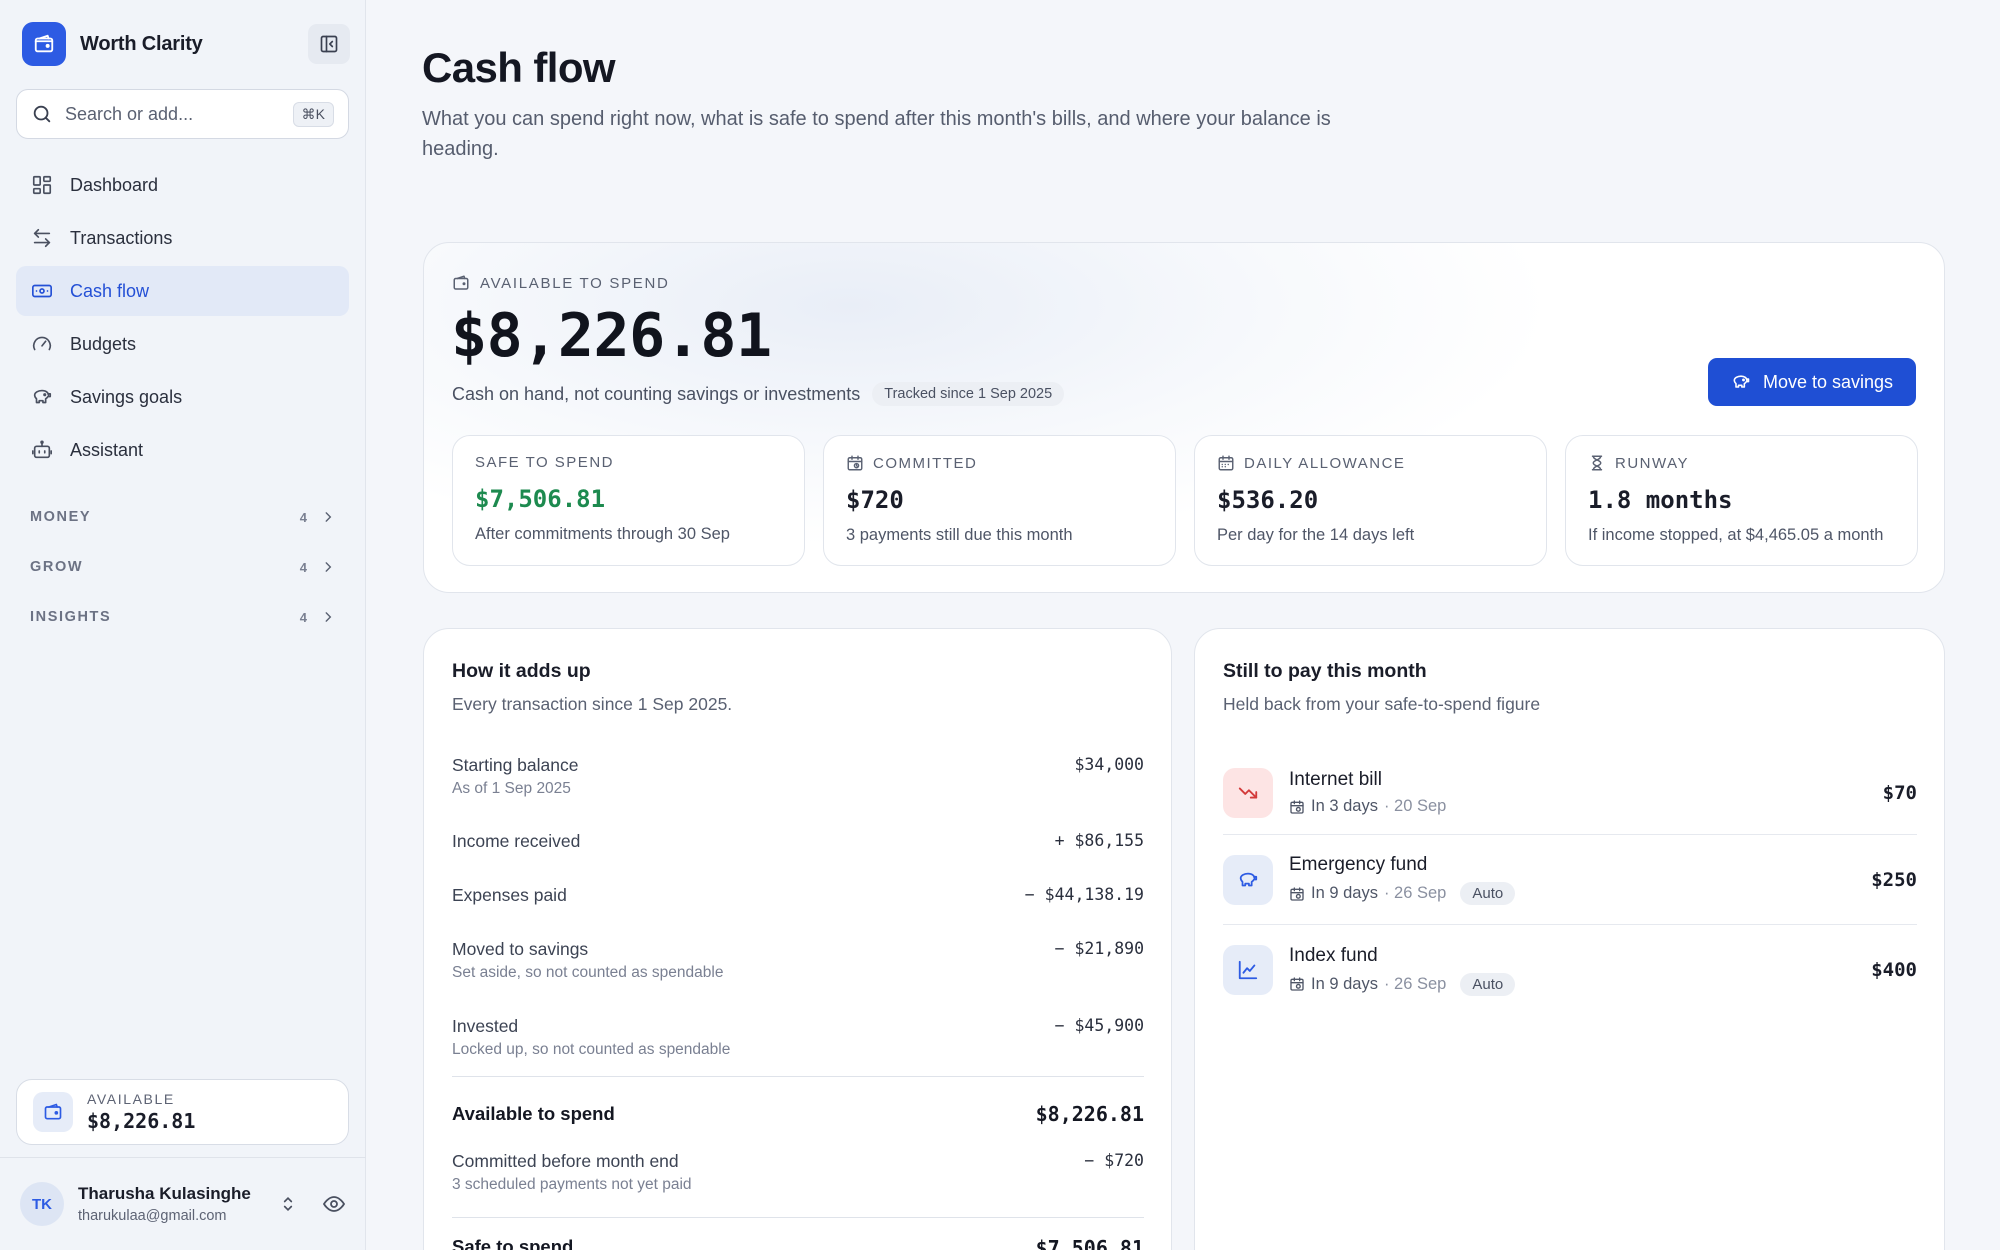 This screenshot has height=1250, width=2000. I want to click on ledger-label: Income received, so click(516, 841).